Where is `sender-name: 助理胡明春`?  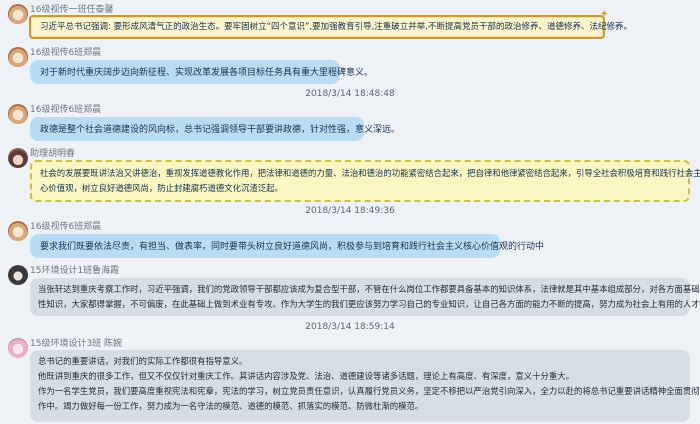 sender-name: 助理胡明春 is located at coordinates (53, 154).